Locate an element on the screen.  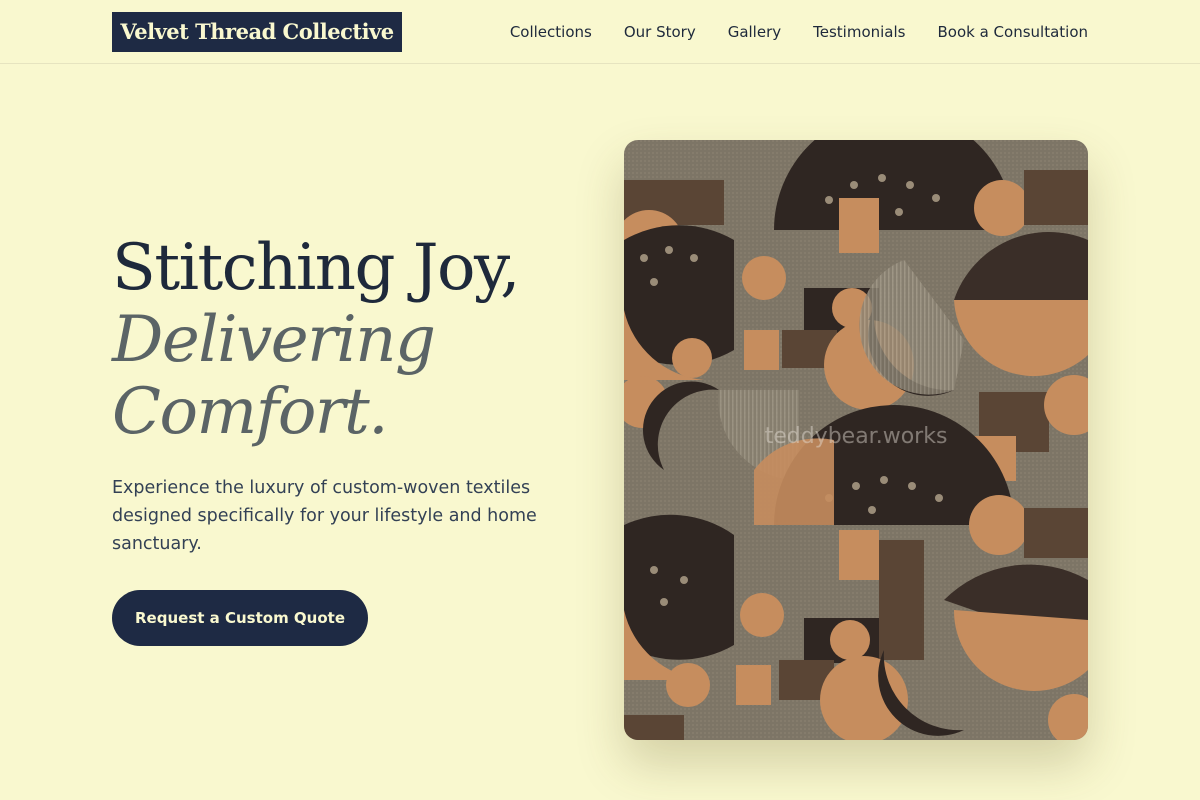
nav-link-our-story: Our Story is located at coordinates (660, 32).